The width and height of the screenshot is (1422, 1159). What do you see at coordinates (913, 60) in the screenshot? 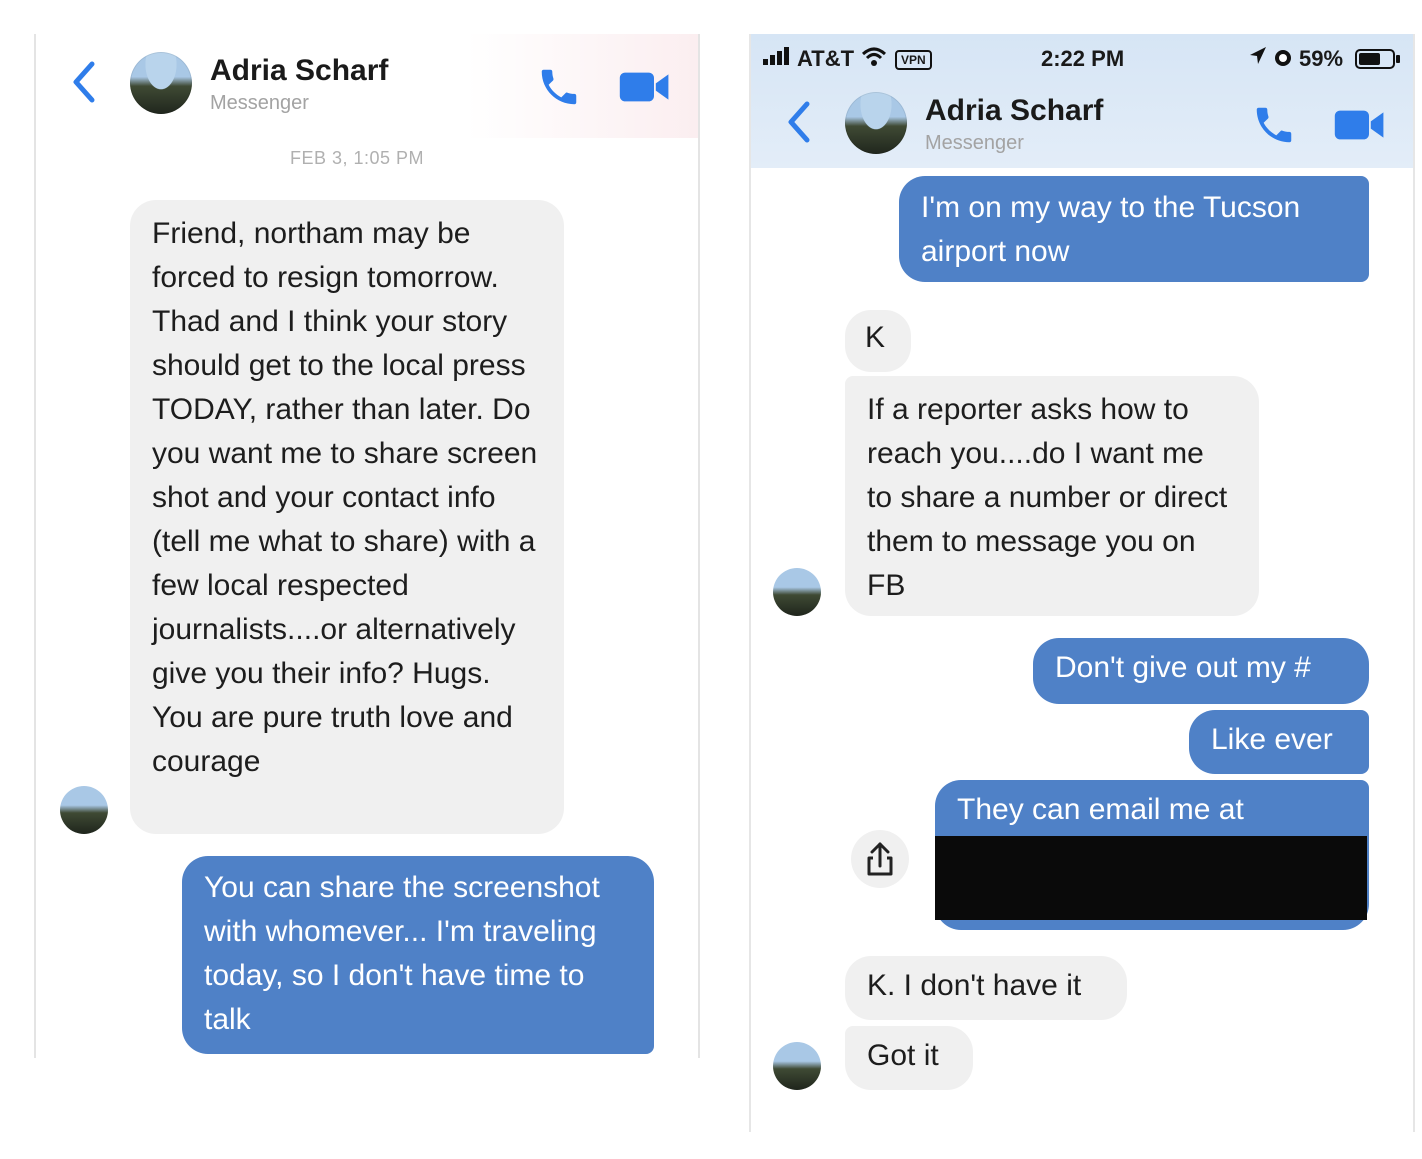
I see `vpn-badge: VPN` at bounding box center [913, 60].